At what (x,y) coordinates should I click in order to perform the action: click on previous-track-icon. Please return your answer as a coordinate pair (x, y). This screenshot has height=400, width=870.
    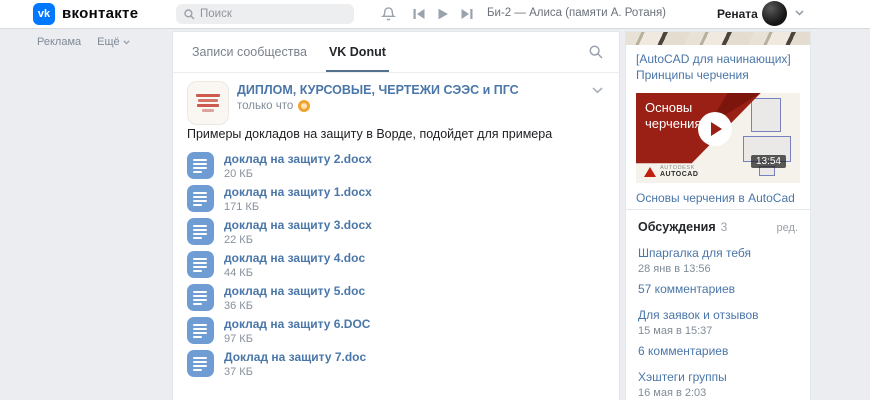
    Looking at the image, I should click on (419, 14).